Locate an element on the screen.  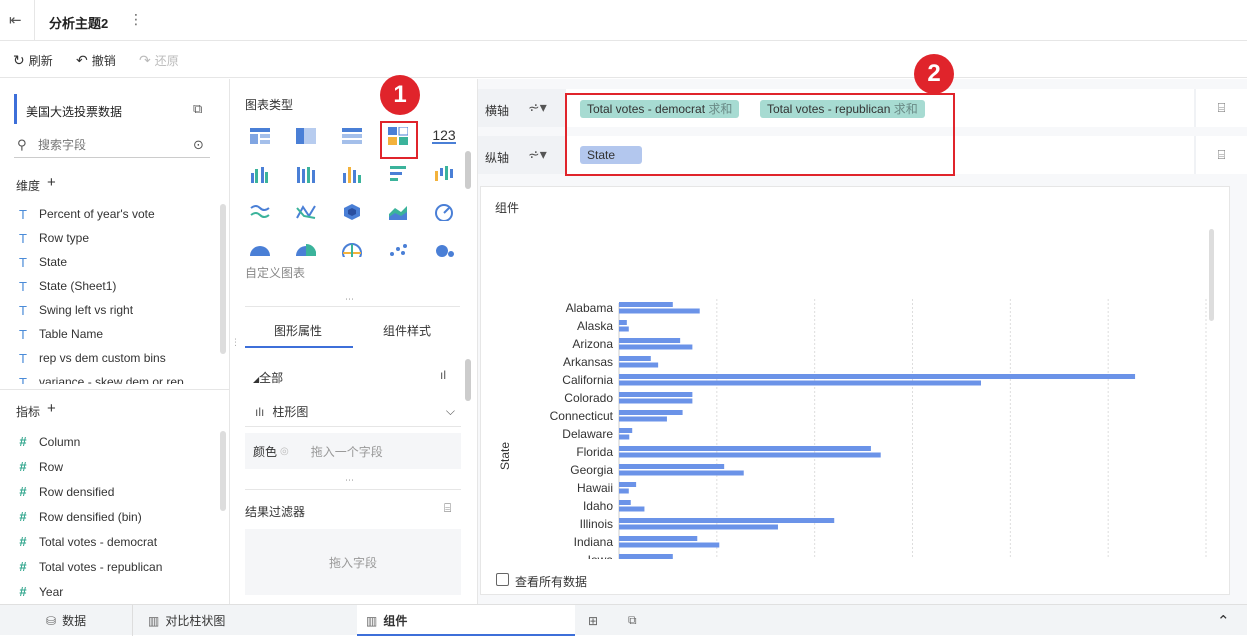
table-chart-icon is located at coordinates (260, 136).